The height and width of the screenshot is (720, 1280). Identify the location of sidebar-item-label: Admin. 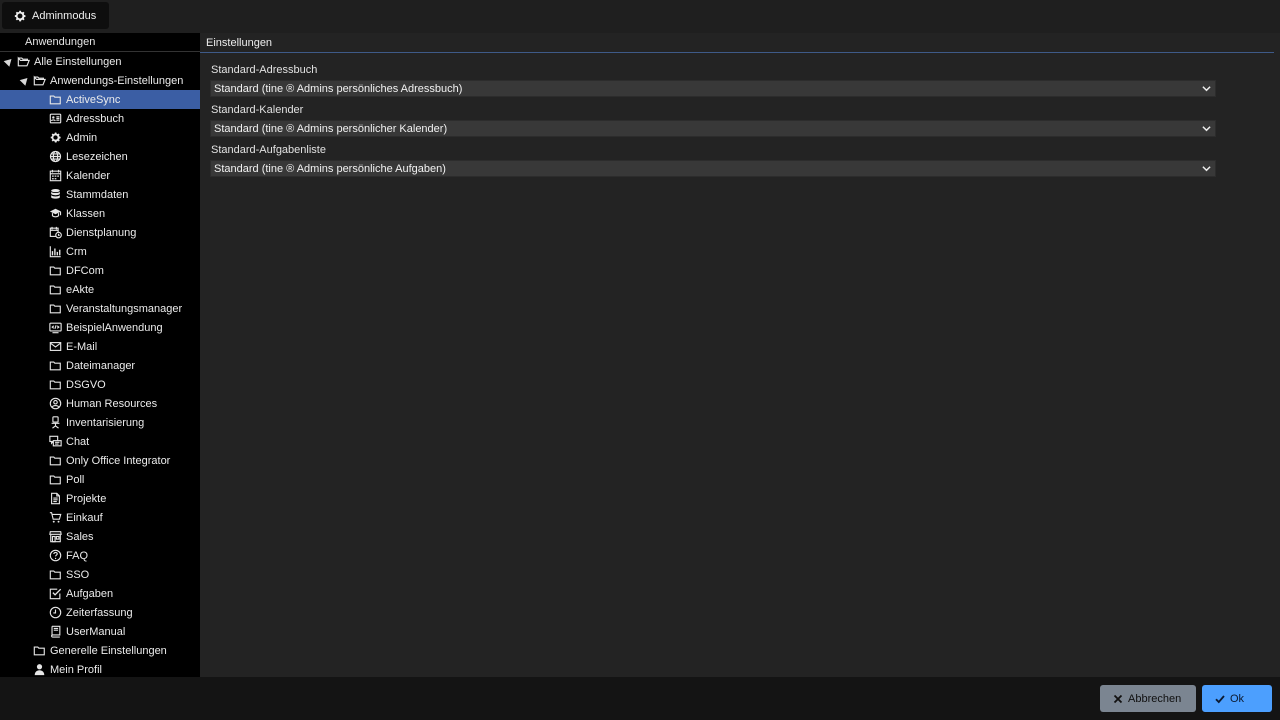
(82, 137).